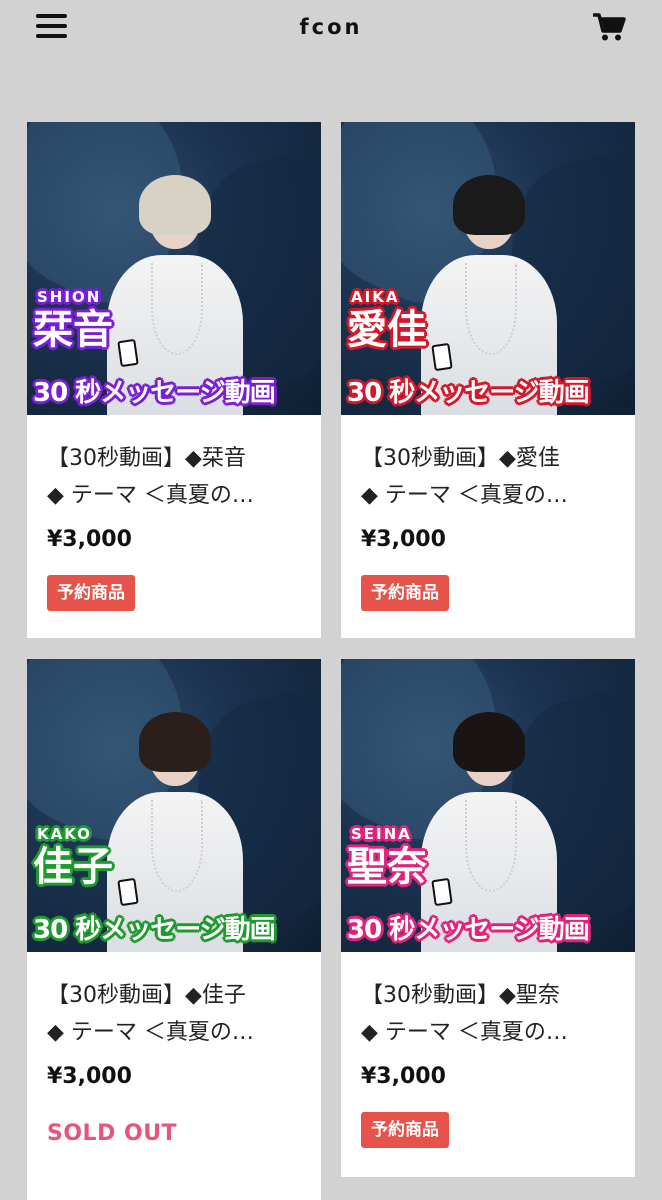 This screenshot has width=662, height=1200. I want to click on member-name-roman: KAKO, so click(64, 834).